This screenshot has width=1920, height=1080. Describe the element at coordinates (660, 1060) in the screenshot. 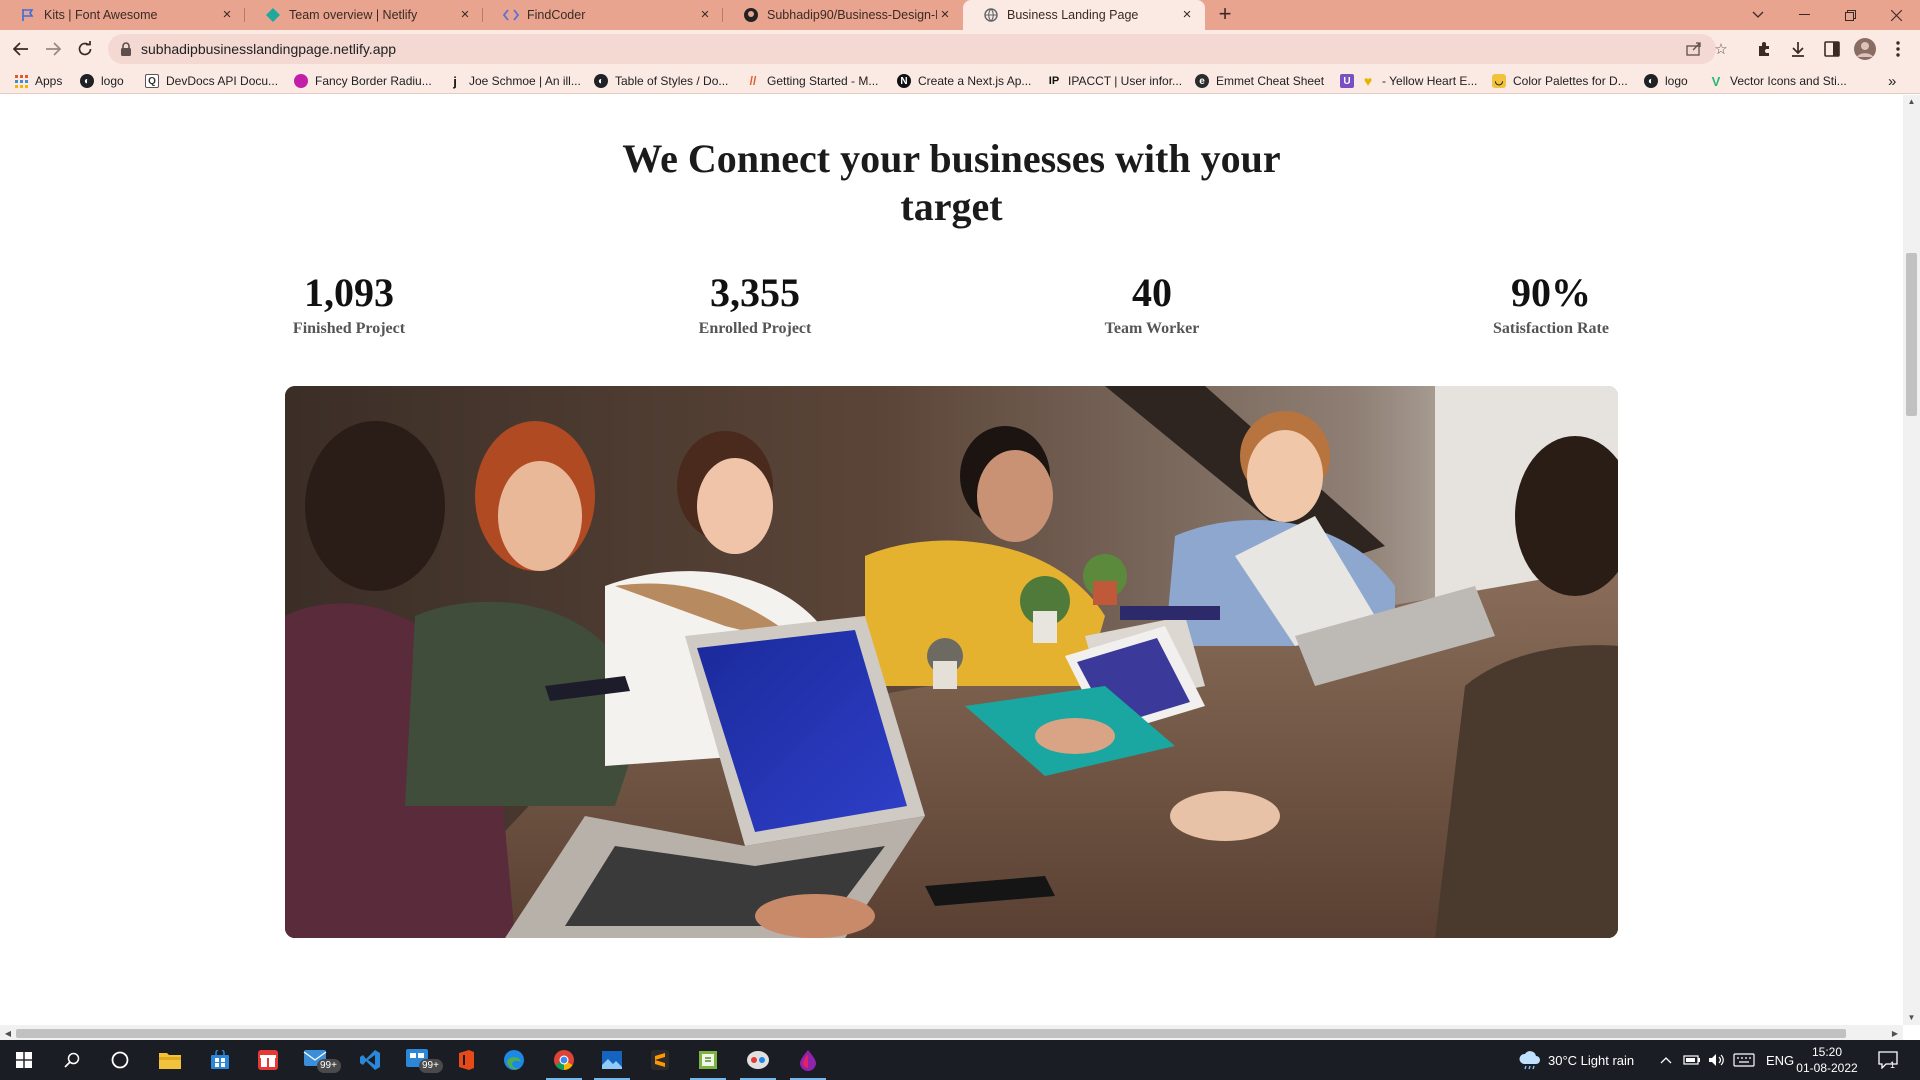

I see `sublime-text-icon` at that location.